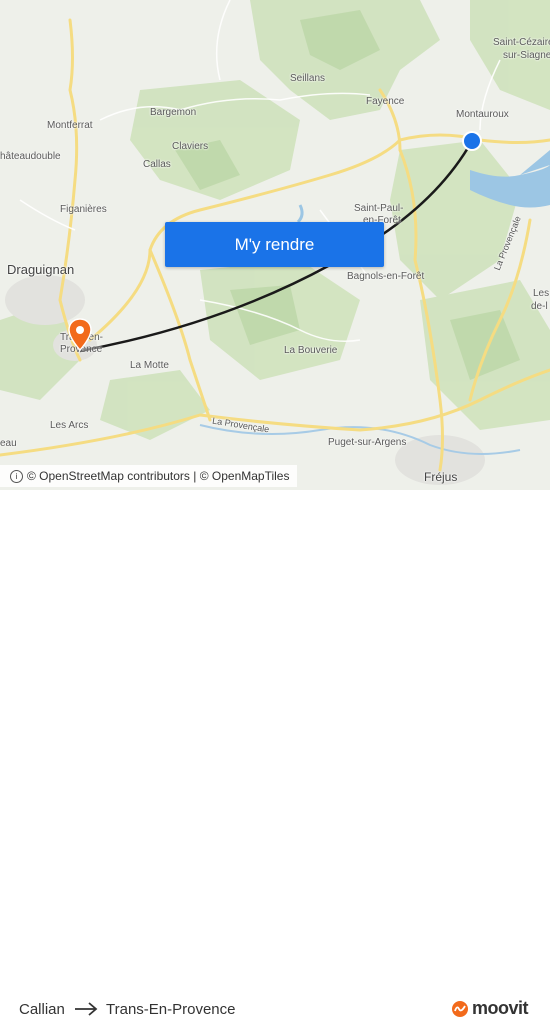  What do you see at coordinates (521, 42) in the screenshot?
I see `place-label: Saint-Cézaire` at bounding box center [521, 42].